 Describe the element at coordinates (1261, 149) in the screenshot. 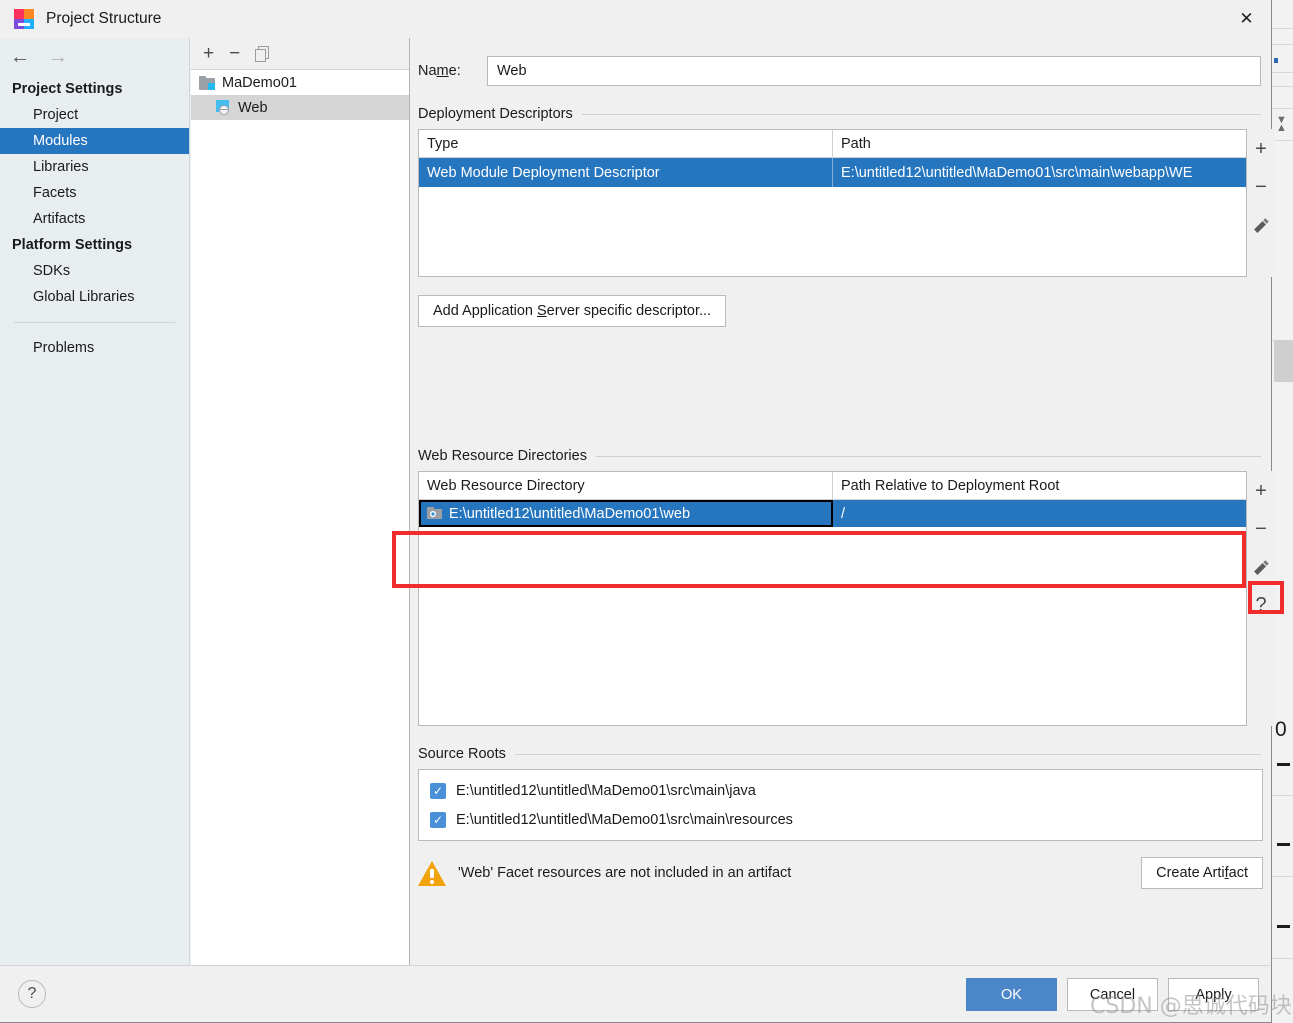

I see `add-descriptor-button: +` at that location.